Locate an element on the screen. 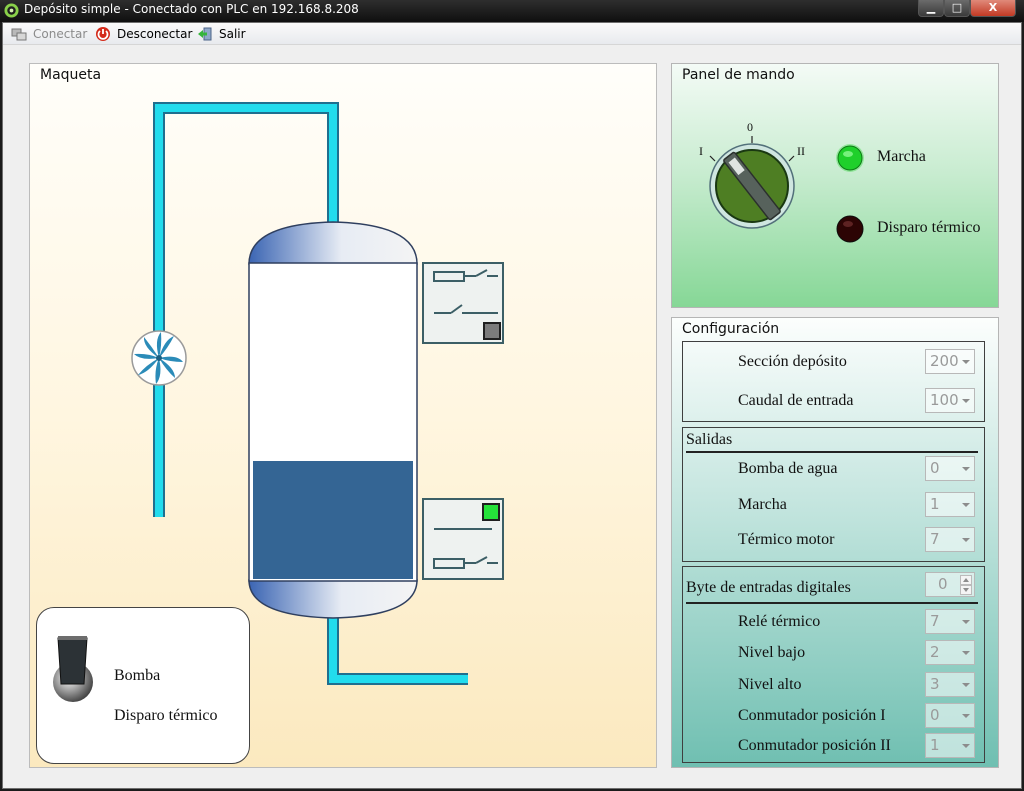  outlet-pipe is located at coordinates (397, 650).